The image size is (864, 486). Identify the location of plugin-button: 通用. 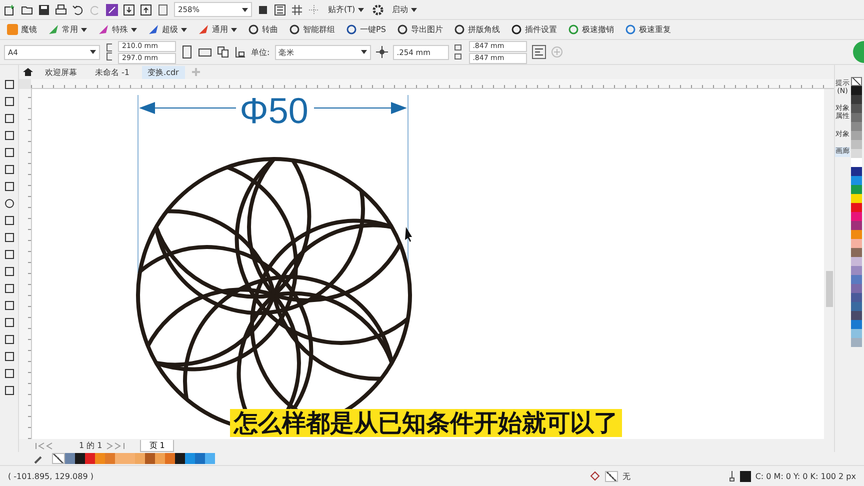
(217, 30).